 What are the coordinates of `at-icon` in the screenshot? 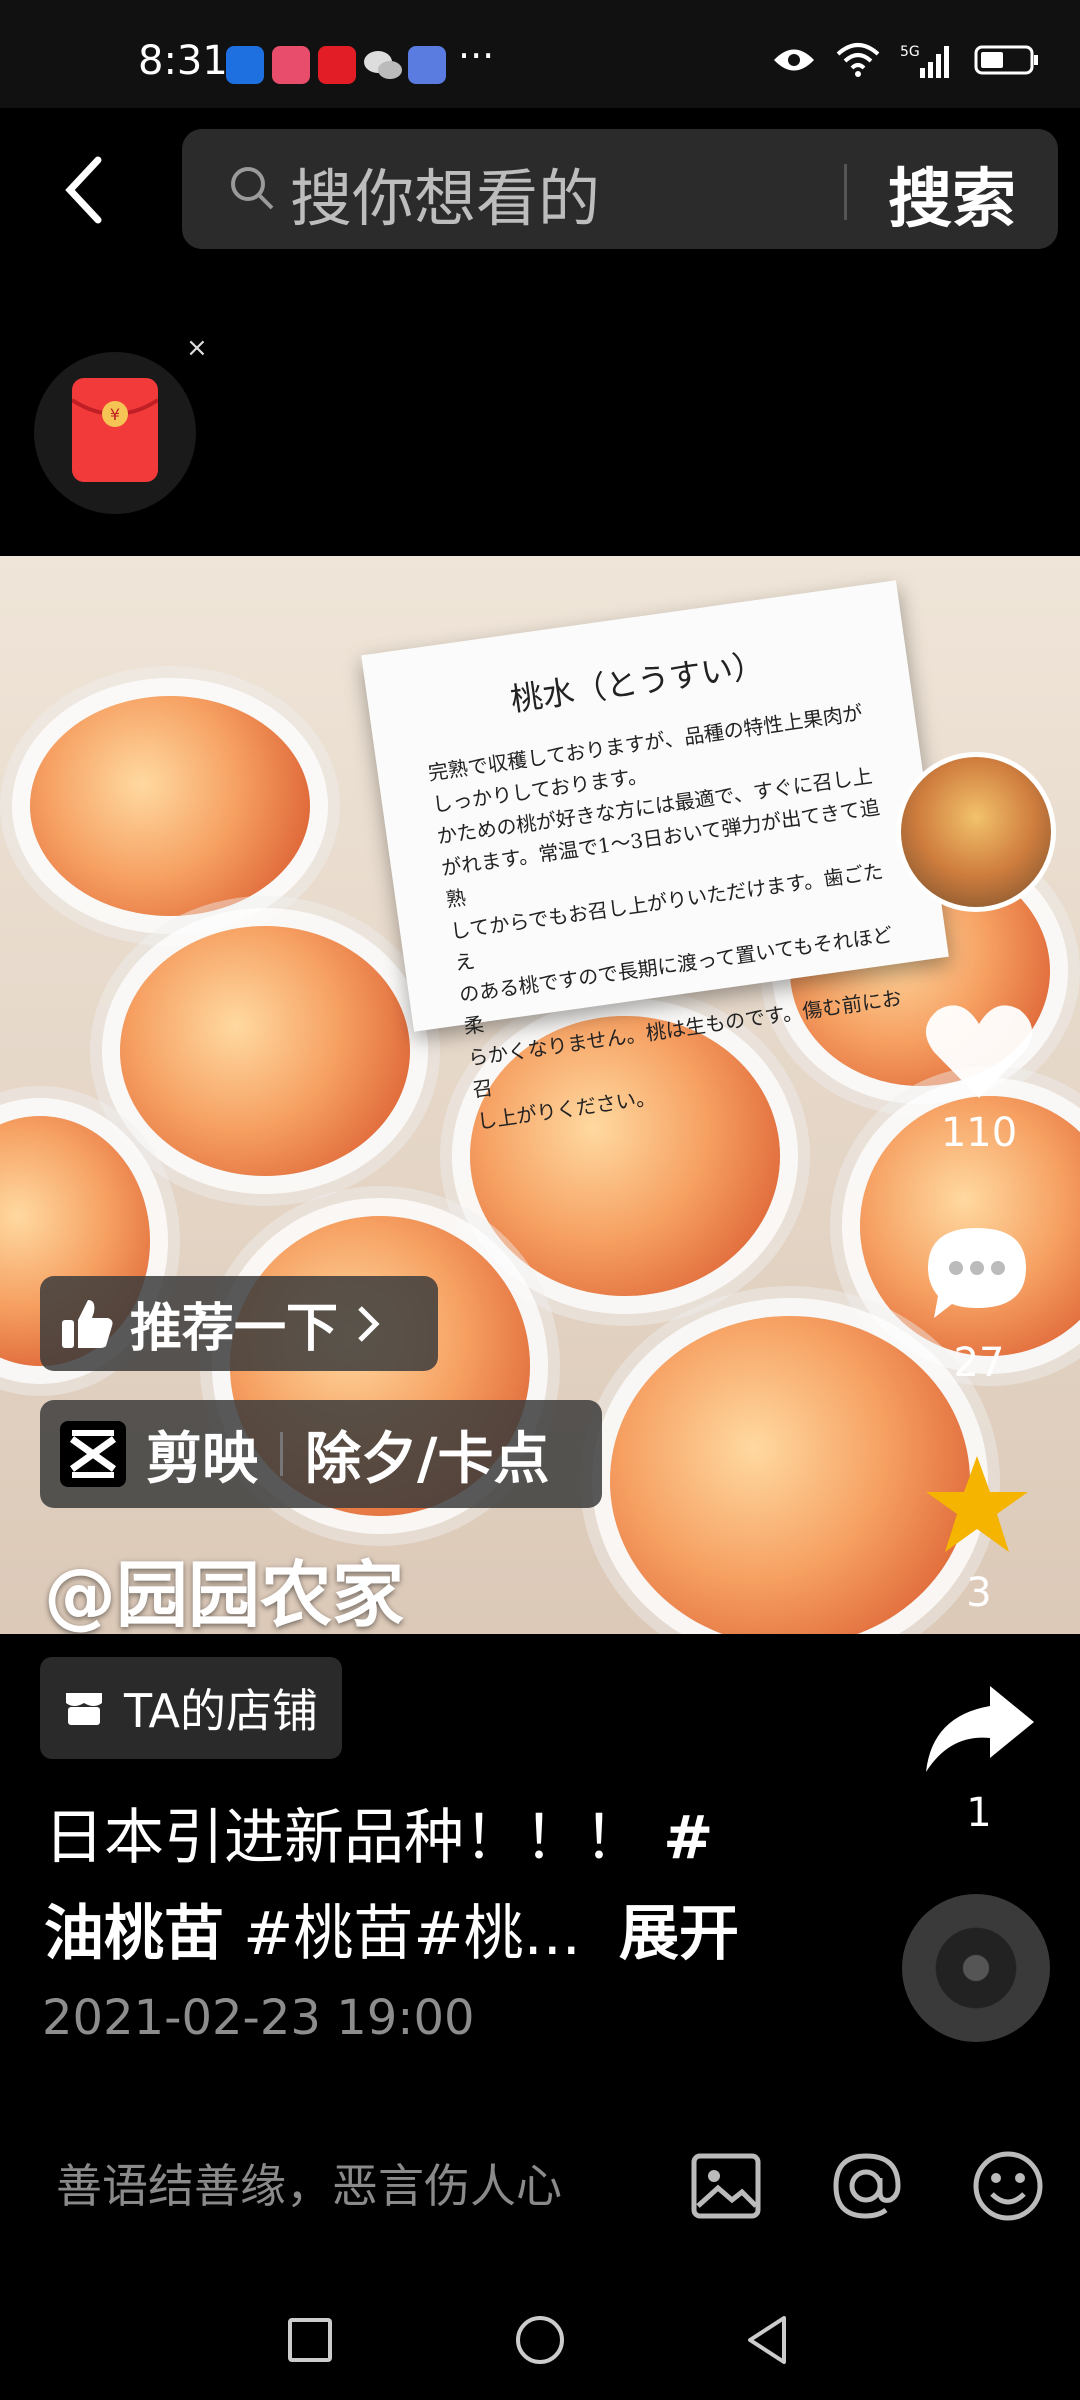 It's located at (867, 2186).